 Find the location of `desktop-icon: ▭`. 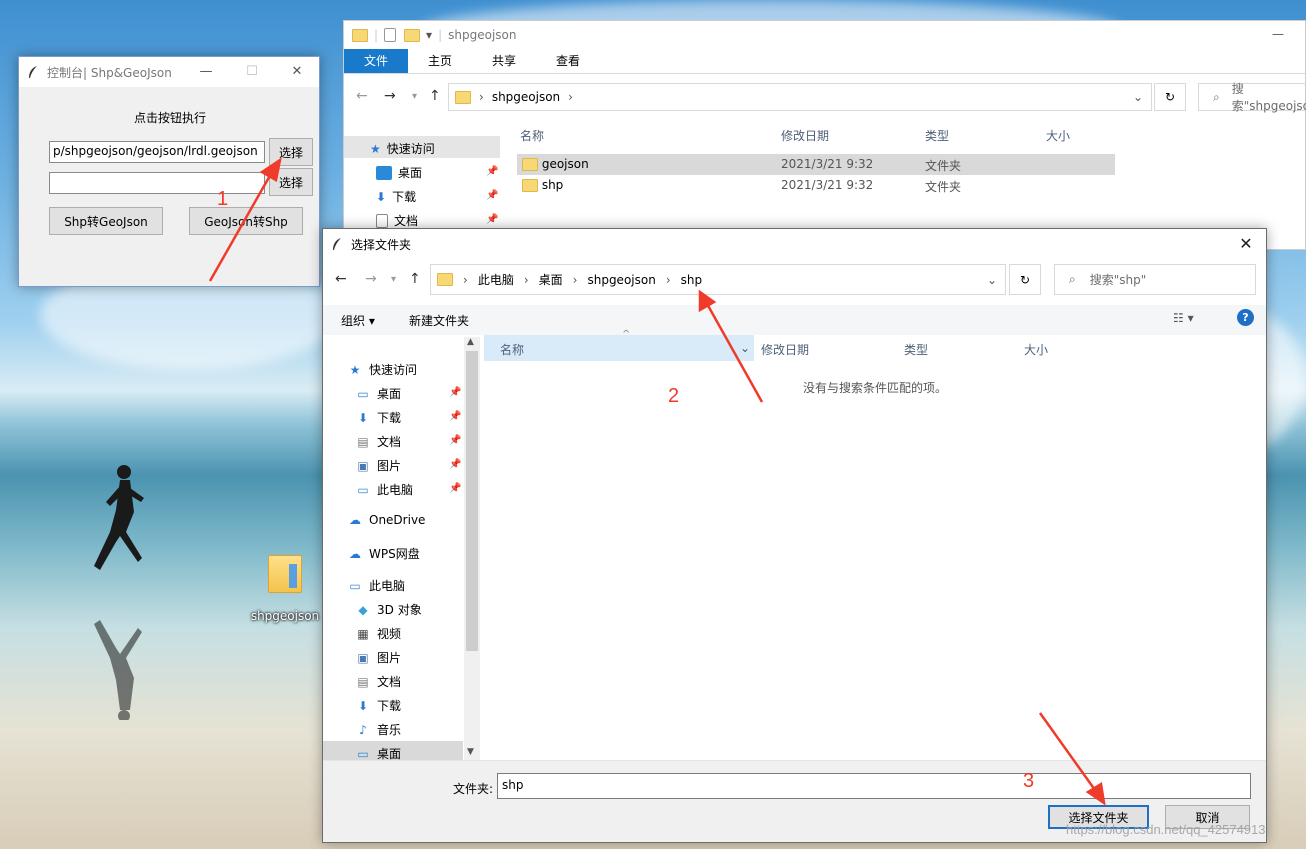

desktop-icon: ▭ is located at coordinates (363, 753).